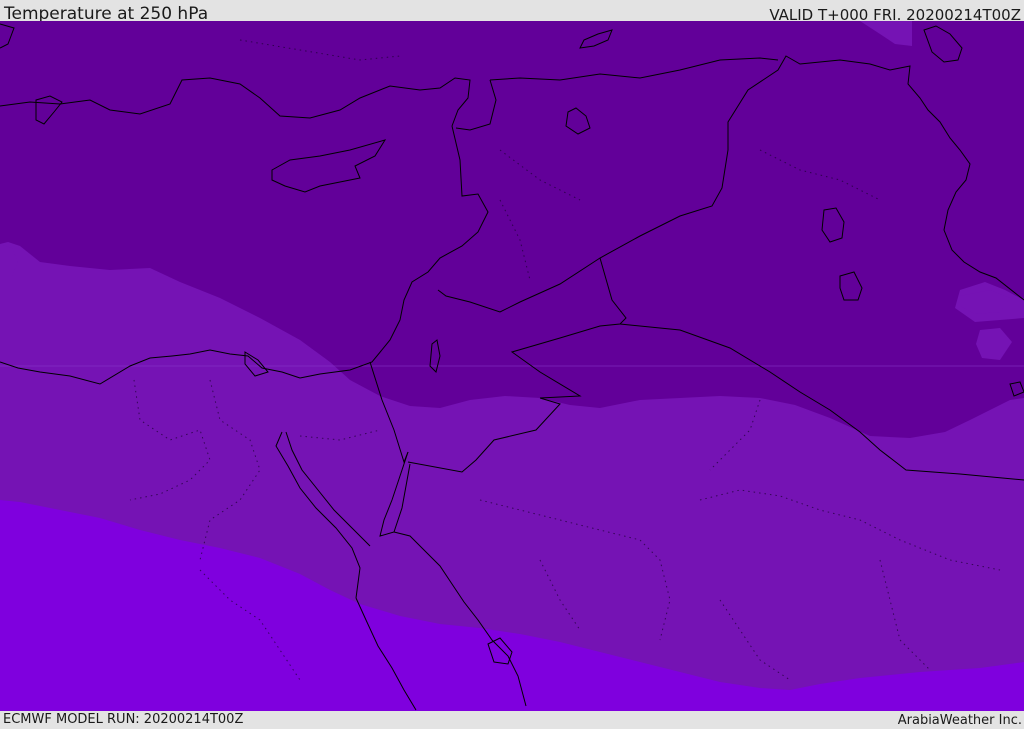 This screenshot has height=729, width=1024. I want to click on credit-label: ArabiaWeather Inc., so click(959, 720).